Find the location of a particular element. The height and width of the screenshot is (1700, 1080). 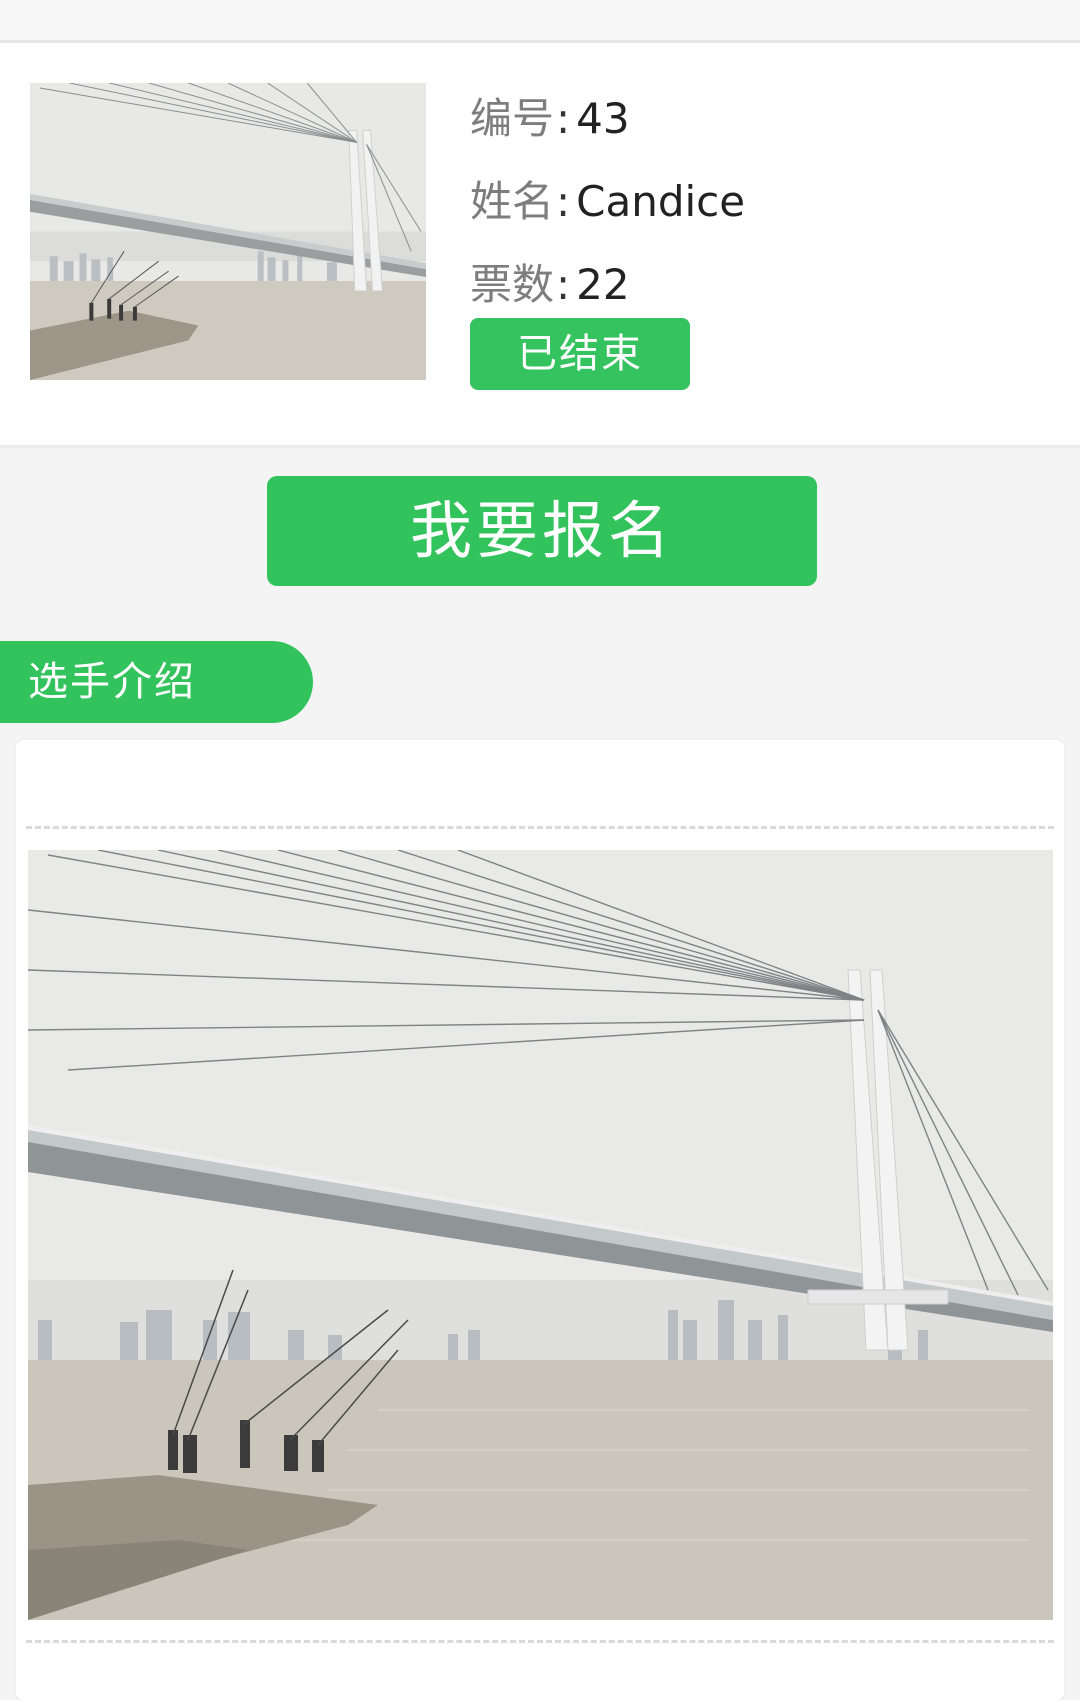

name-colon: : is located at coordinates (563, 201).